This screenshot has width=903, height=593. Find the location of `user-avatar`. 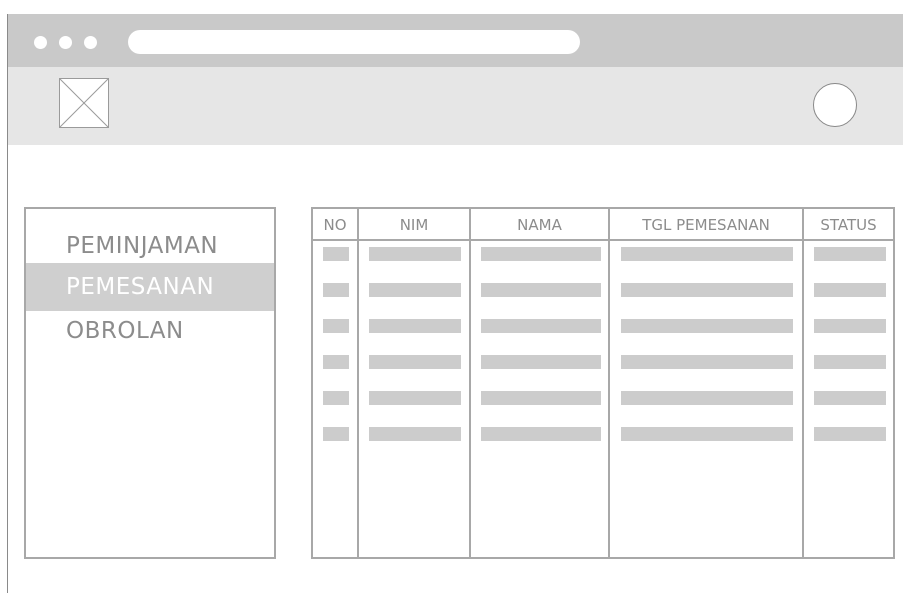

user-avatar is located at coordinates (835, 105).